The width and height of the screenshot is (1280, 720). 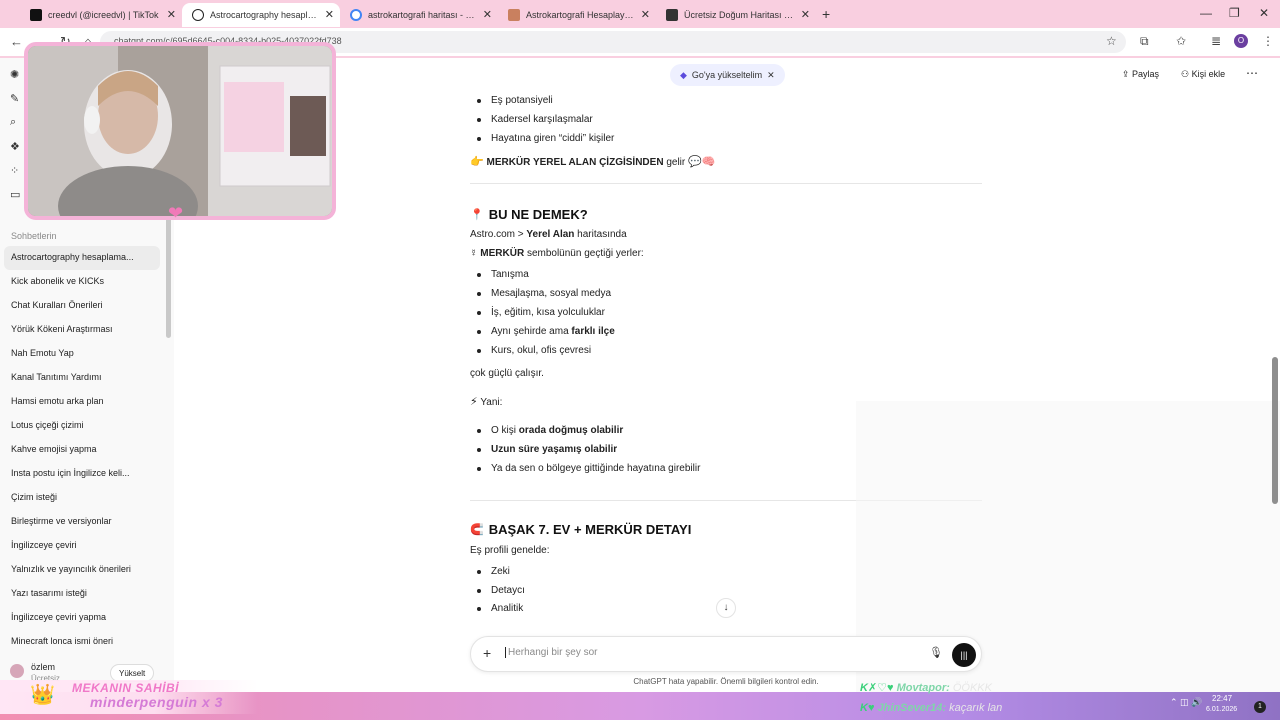 I want to click on diamond-icon: ◆, so click(x=683, y=74).